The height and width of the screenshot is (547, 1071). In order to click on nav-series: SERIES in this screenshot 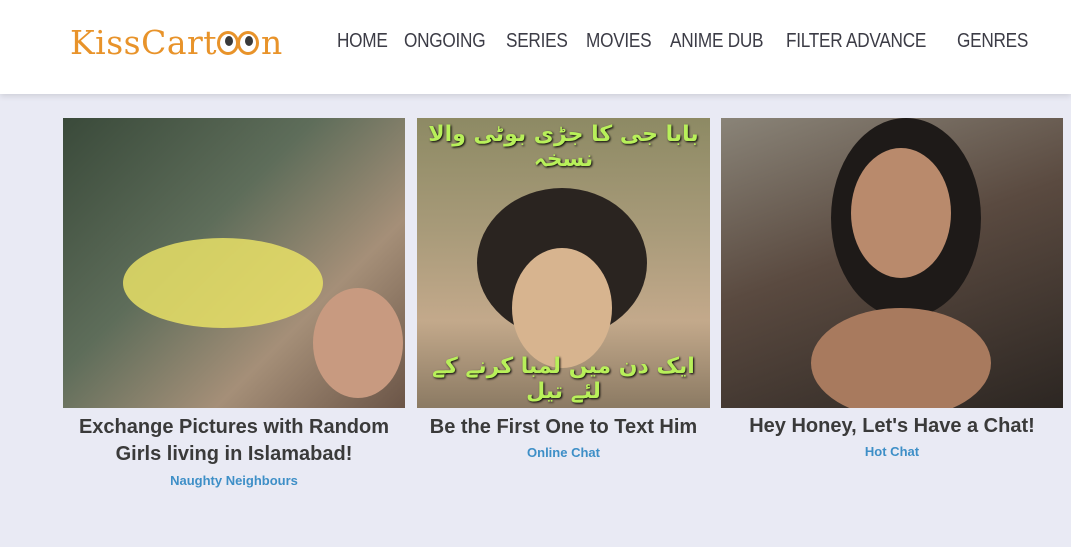, I will do `click(537, 41)`.